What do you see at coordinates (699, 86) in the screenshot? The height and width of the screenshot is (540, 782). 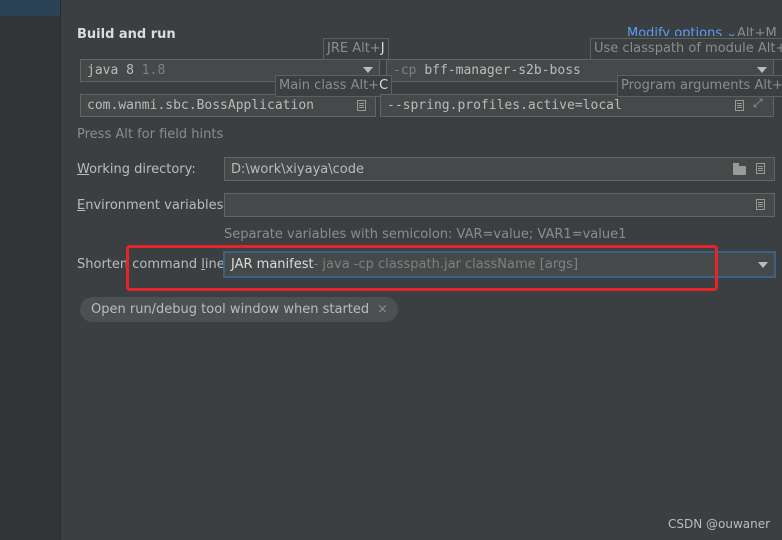 I see `program-arguments-field-hint: Program arguments Alt+R` at bounding box center [699, 86].